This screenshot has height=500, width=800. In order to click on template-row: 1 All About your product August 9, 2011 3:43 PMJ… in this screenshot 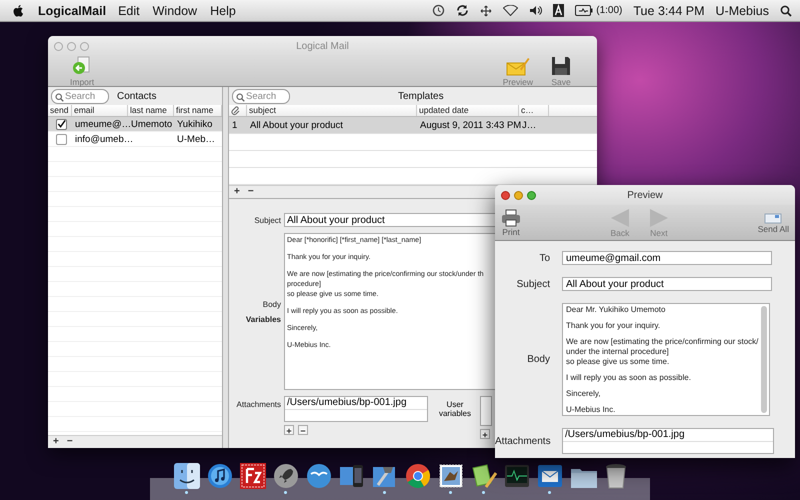, I will do `click(413, 125)`.